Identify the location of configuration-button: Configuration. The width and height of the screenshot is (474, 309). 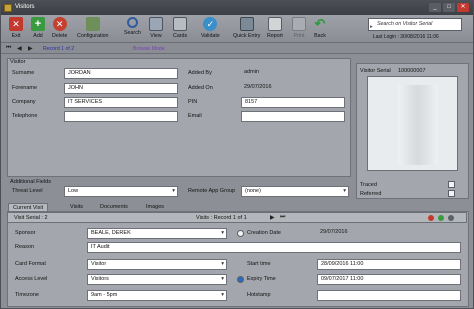
(93, 28).